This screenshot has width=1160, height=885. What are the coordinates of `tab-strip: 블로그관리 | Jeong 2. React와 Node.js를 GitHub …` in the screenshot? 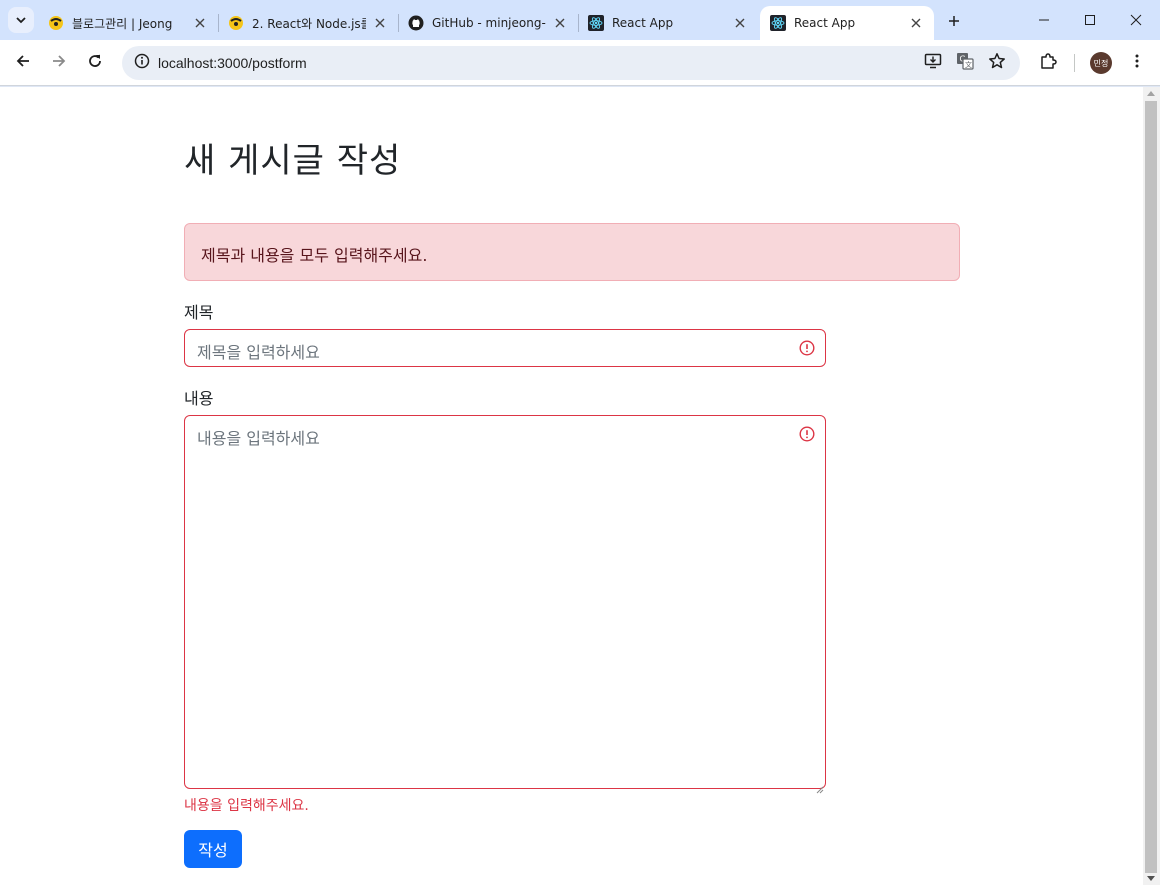 It's located at (580, 20).